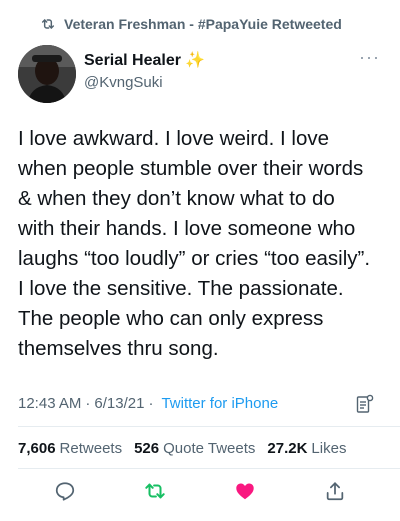  I want to click on reply-icon, so click(65, 491).